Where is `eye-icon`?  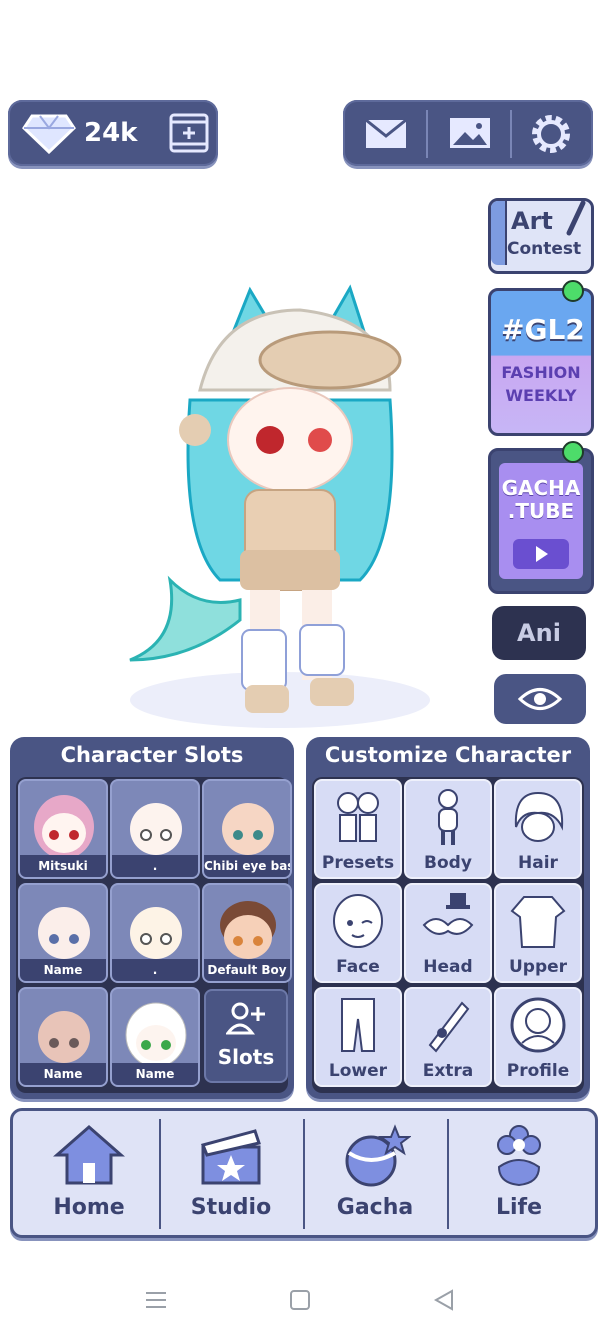
eye-icon is located at coordinates (540, 699).